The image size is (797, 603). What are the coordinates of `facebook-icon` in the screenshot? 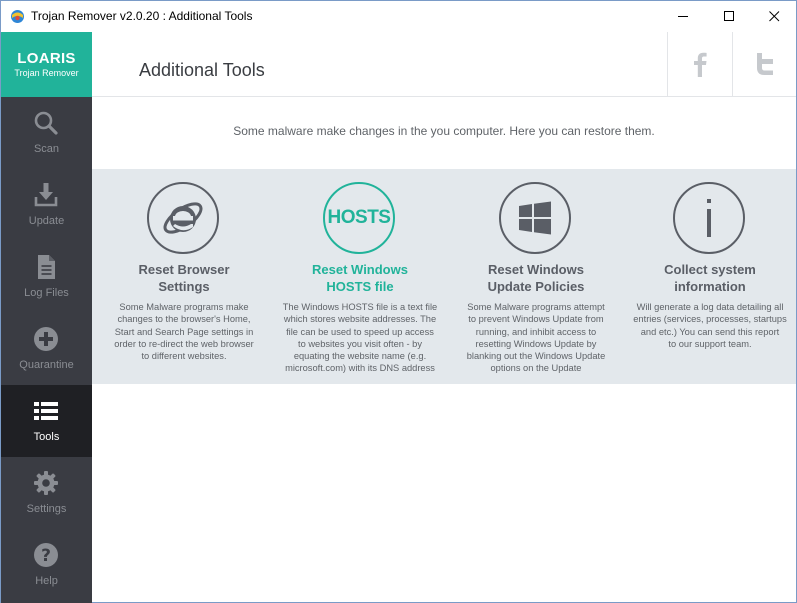 It's located at (700, 64).